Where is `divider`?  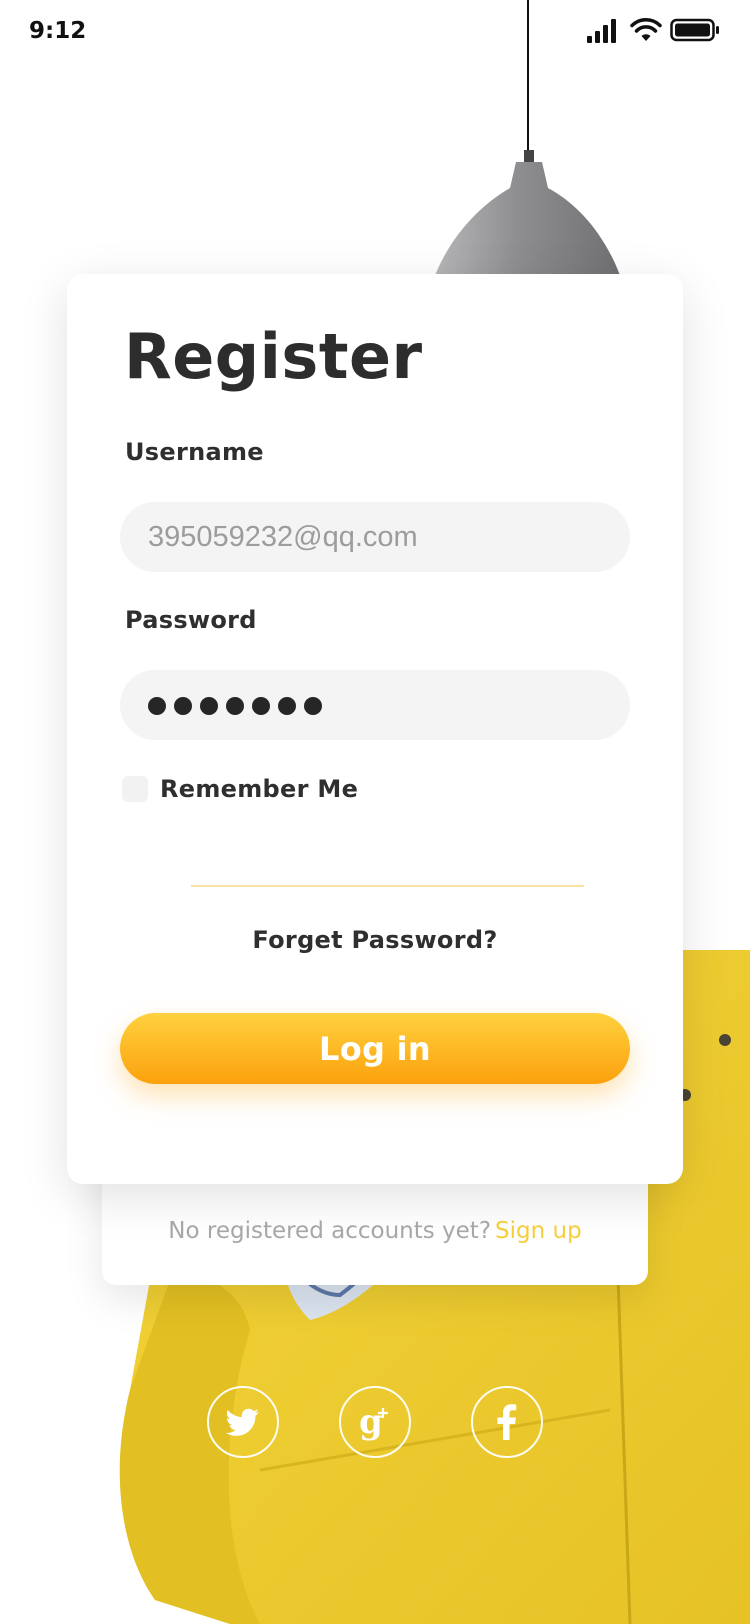 divider is located at coordinates (387, 886).